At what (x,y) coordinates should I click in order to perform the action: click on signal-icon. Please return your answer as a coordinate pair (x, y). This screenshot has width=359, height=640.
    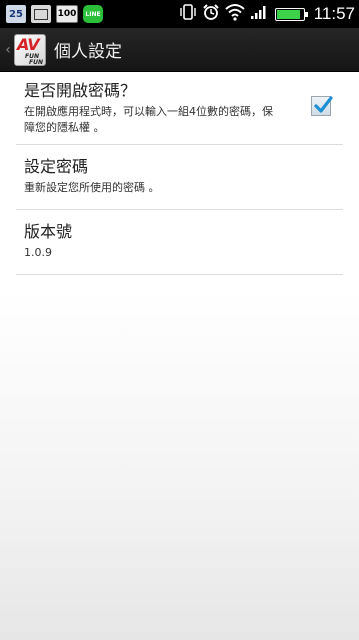
    Looking at the image, I should click on (259, 14).